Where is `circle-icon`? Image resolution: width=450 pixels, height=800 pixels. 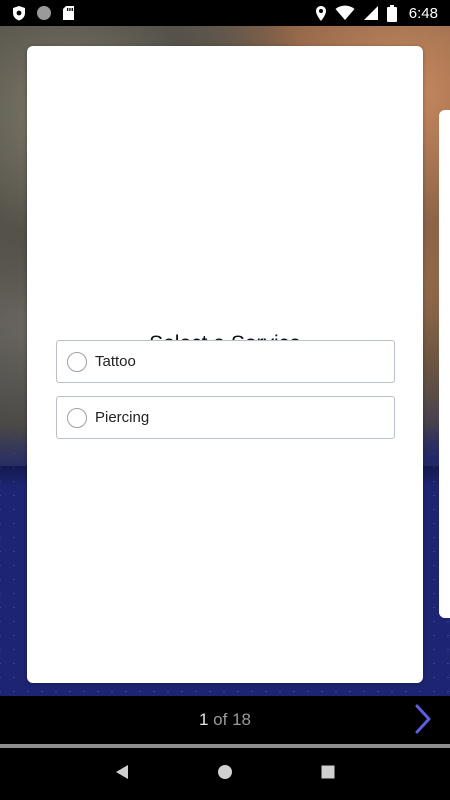
circle-icon is located at coordinates (44, 13).